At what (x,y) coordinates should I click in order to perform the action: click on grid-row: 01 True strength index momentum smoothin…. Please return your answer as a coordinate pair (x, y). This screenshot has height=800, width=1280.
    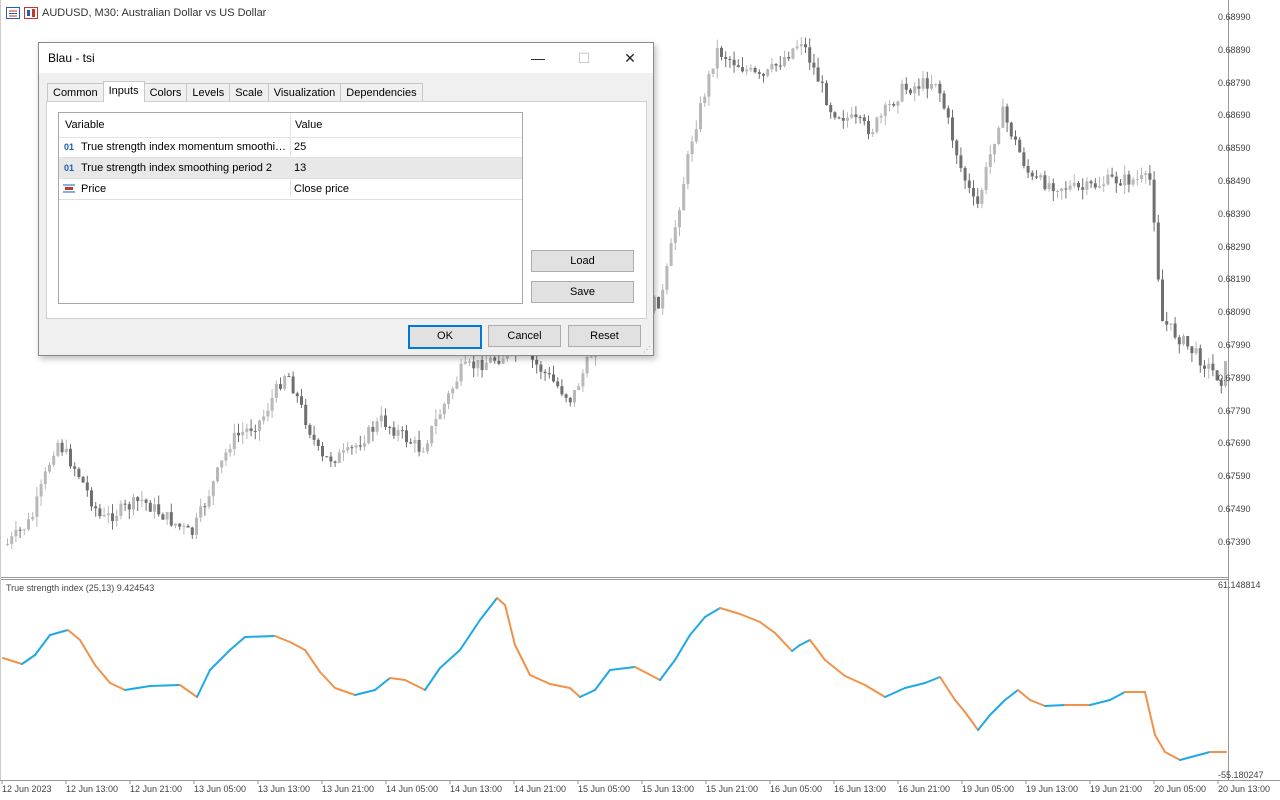
    Looking at the image, I should click on (290, 147).